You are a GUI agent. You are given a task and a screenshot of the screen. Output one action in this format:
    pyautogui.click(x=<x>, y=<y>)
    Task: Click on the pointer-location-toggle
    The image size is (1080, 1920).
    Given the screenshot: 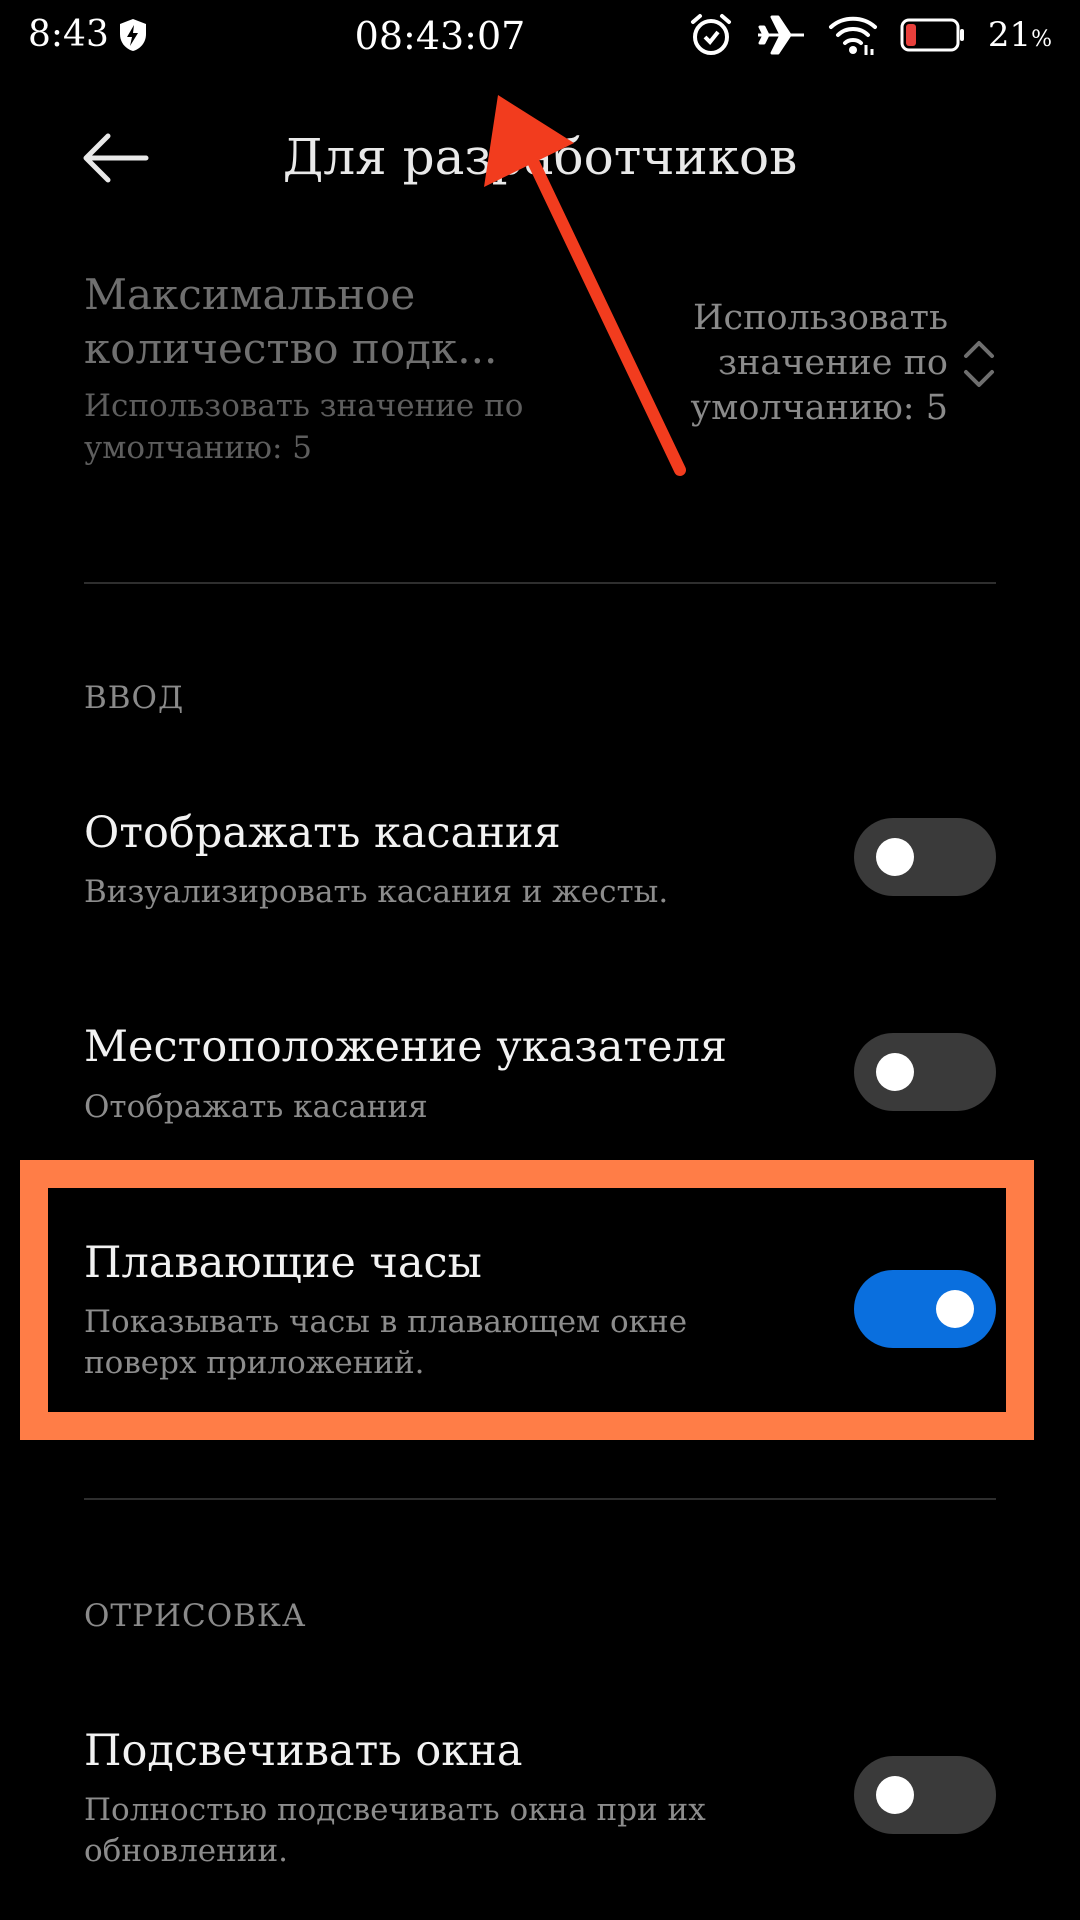 What is the action you would take?
    pyautogui.click(x=925, y=1072)
    